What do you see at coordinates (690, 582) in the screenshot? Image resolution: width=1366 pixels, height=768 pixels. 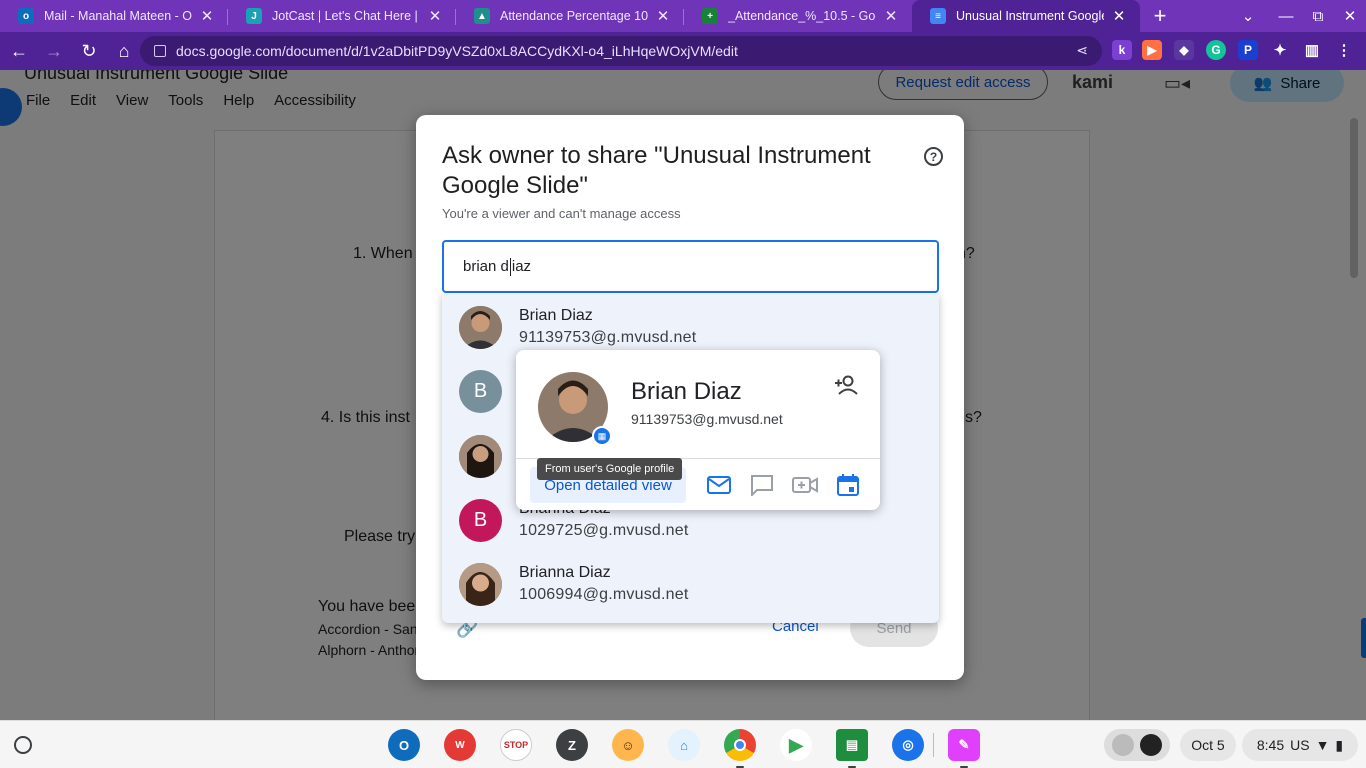 I see `suggestion-item: Brianna Diaz 1006994@g.mvusd.net` at bounding box center [690, 582].